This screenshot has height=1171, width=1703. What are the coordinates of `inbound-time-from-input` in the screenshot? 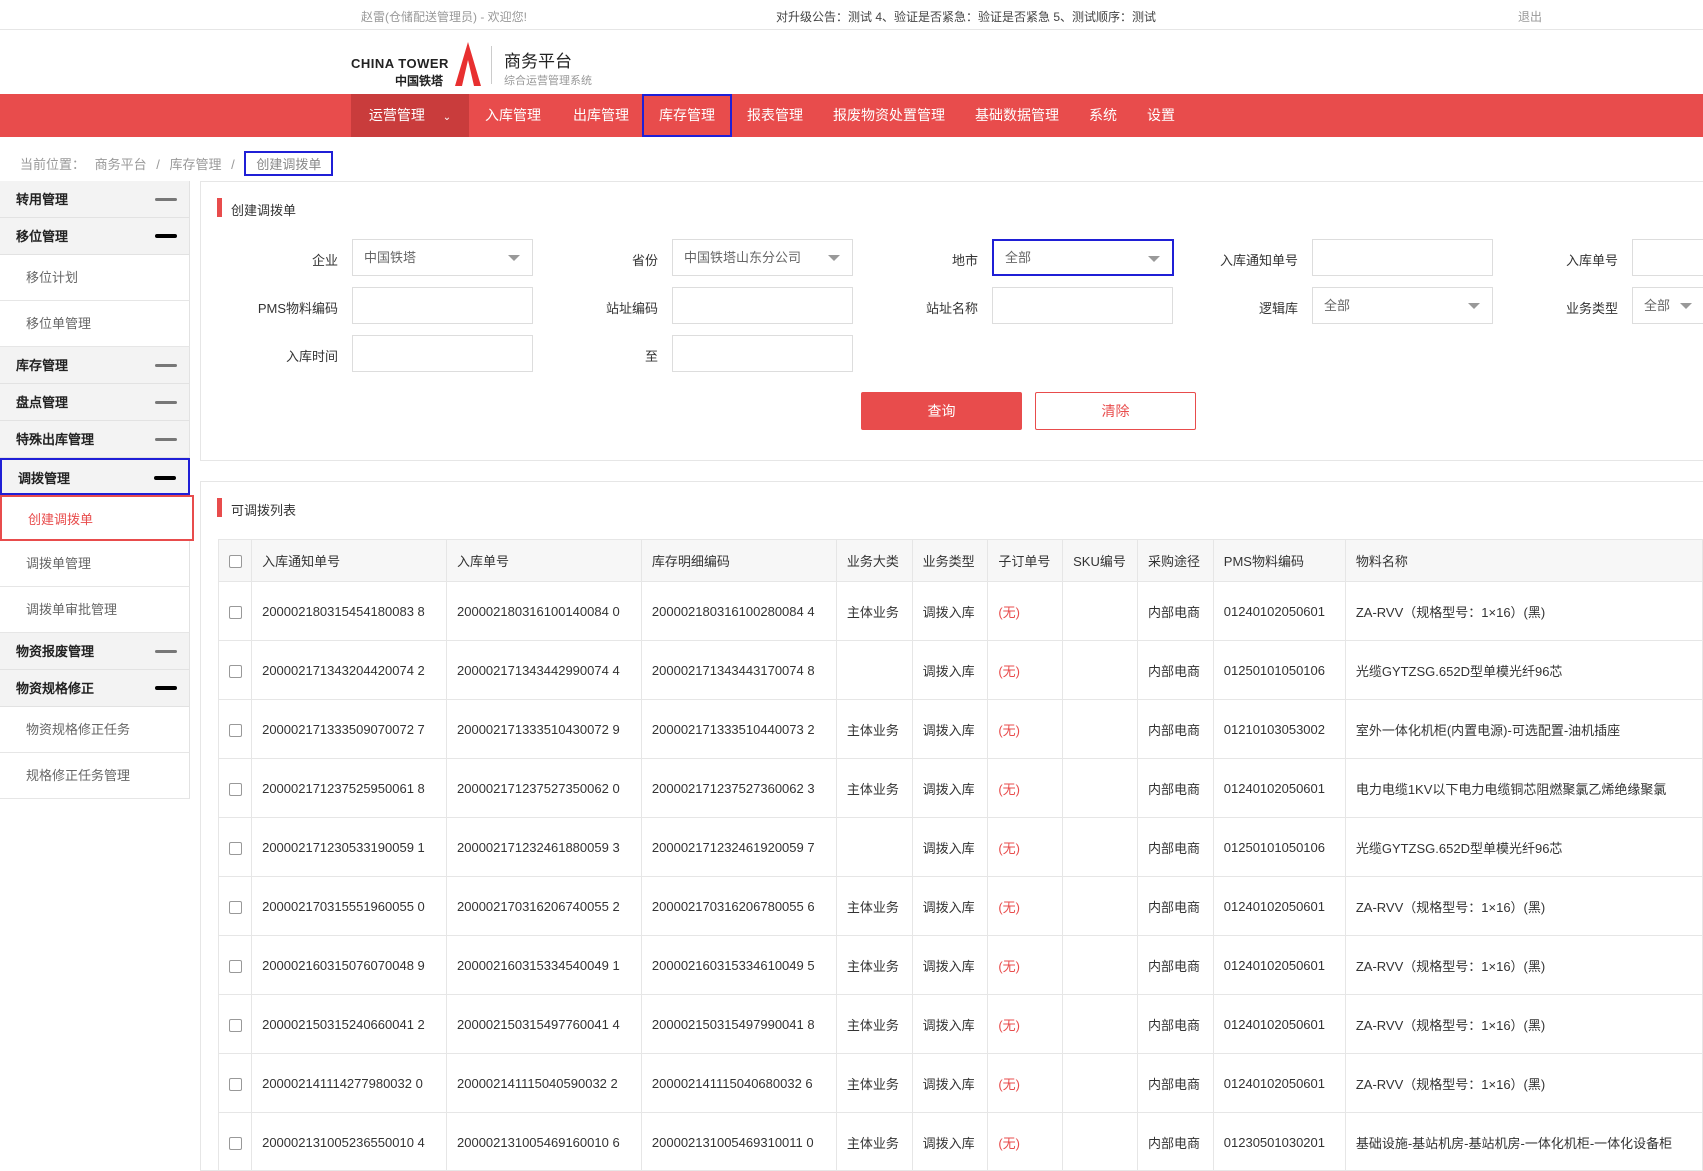 It's located at (442, 353).